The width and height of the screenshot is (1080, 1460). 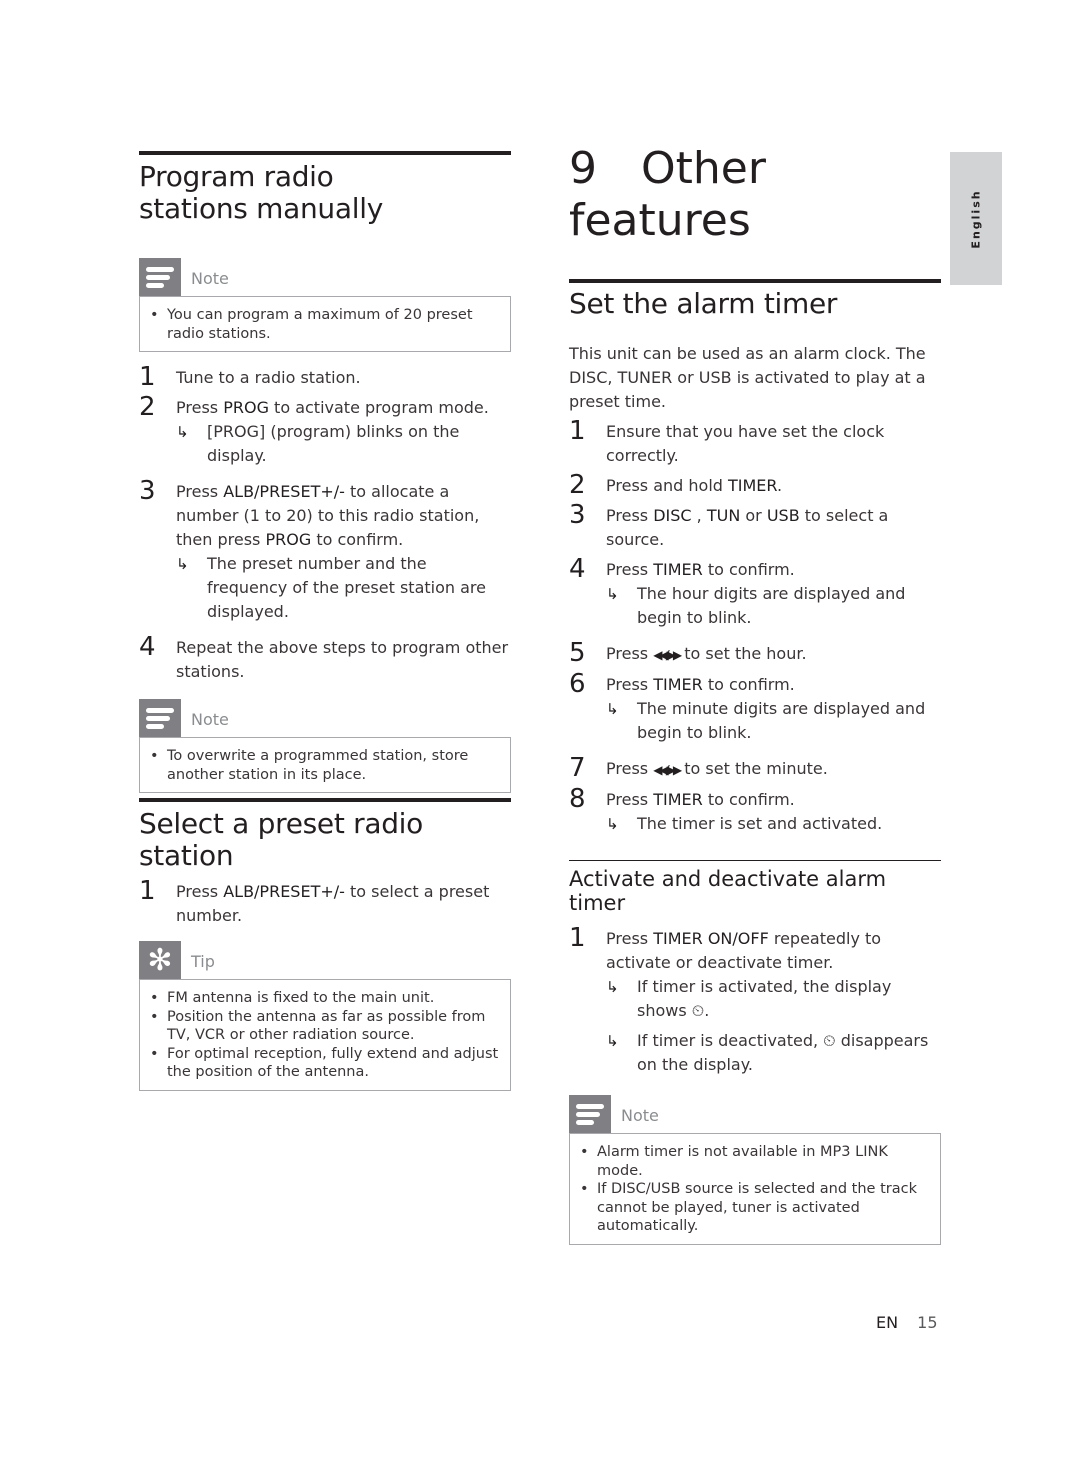 I want to click on chapter-heading: 9 Other features, so click(x=755, y=195).